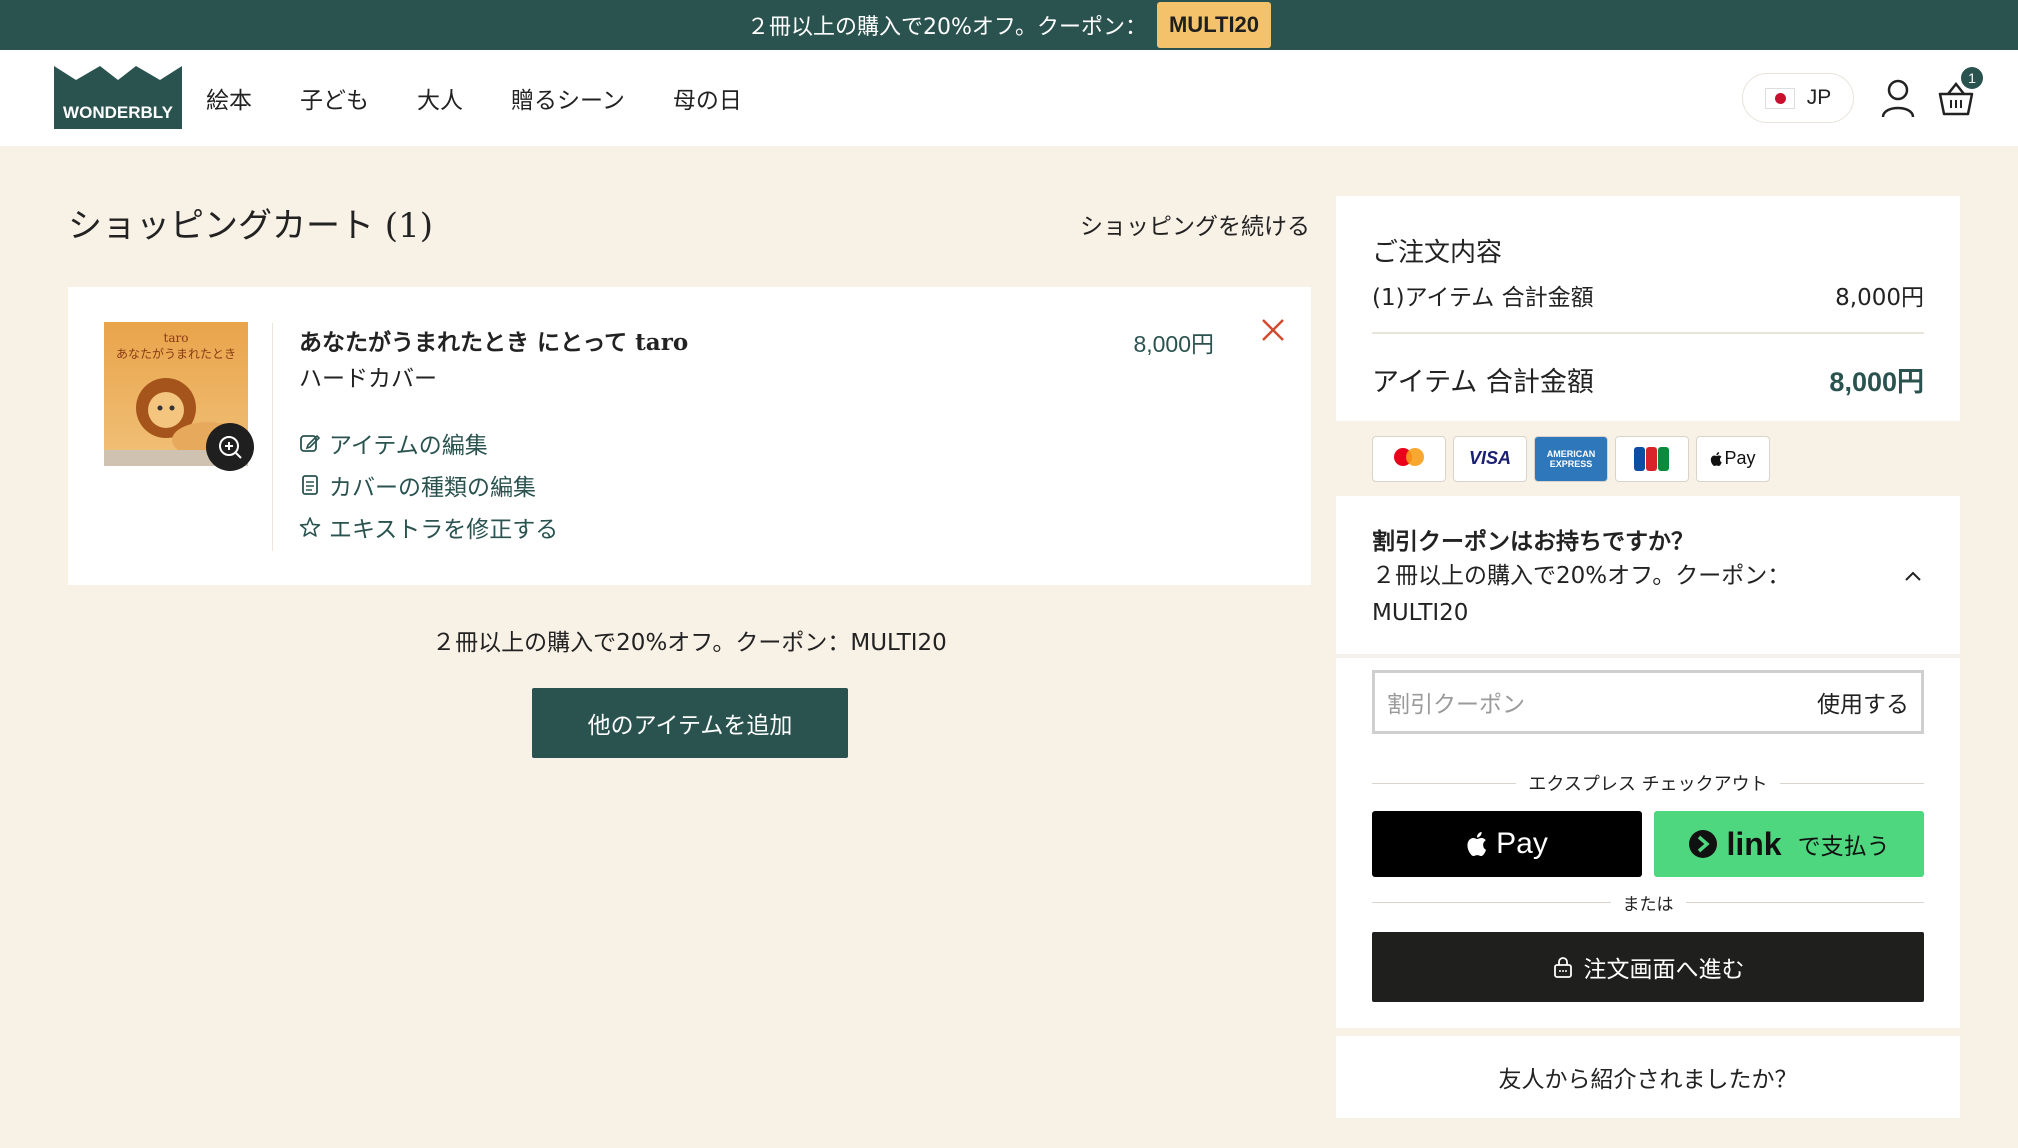  Describe the element at coordinates (428, 528) in the screenshot. I see `edit-extras-link: エキストラを修正する` at that location.